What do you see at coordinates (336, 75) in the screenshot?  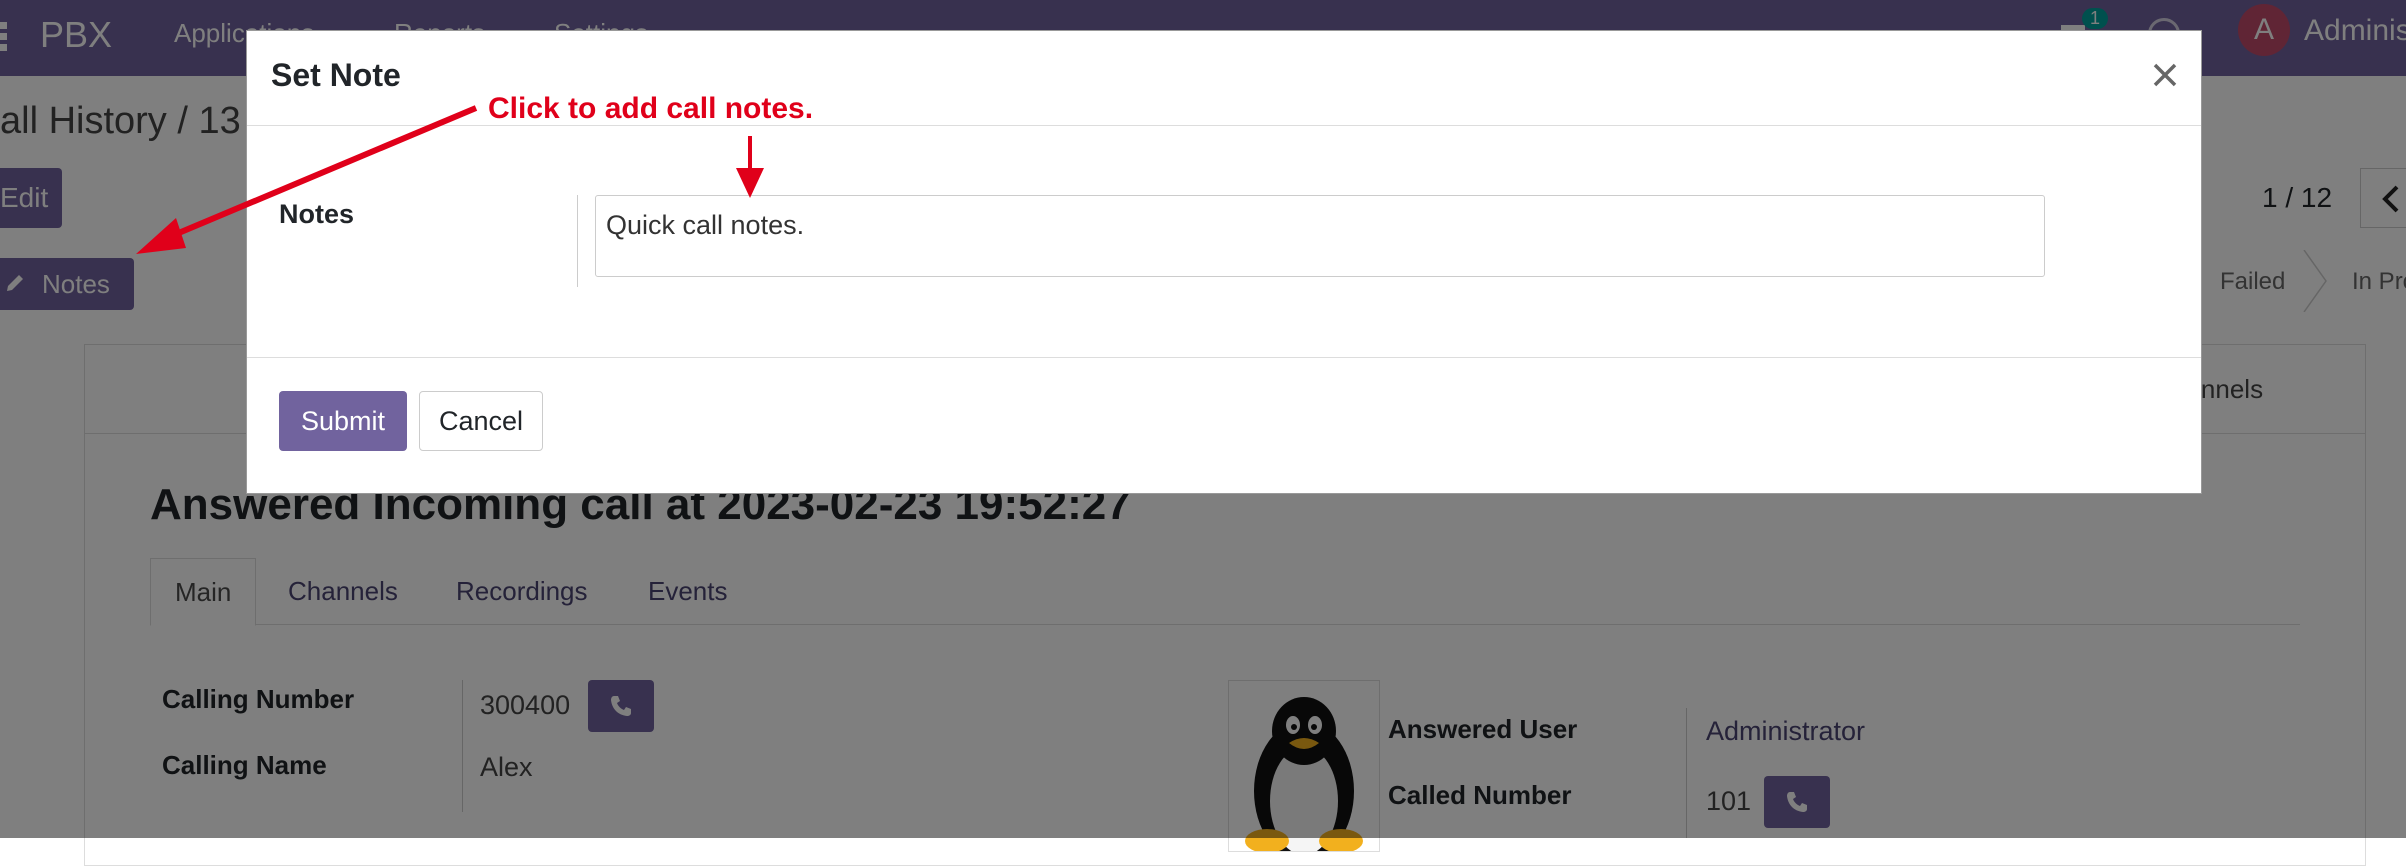 I see `dialog-title: Set Note` at bounding box center [336, 75].